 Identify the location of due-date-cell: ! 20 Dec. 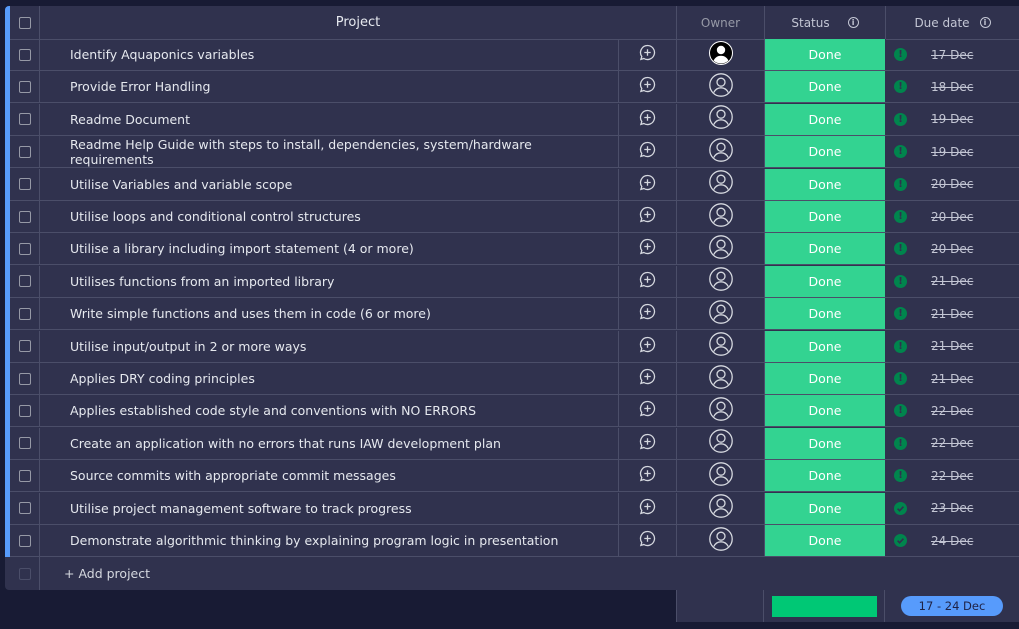
(952, 216).